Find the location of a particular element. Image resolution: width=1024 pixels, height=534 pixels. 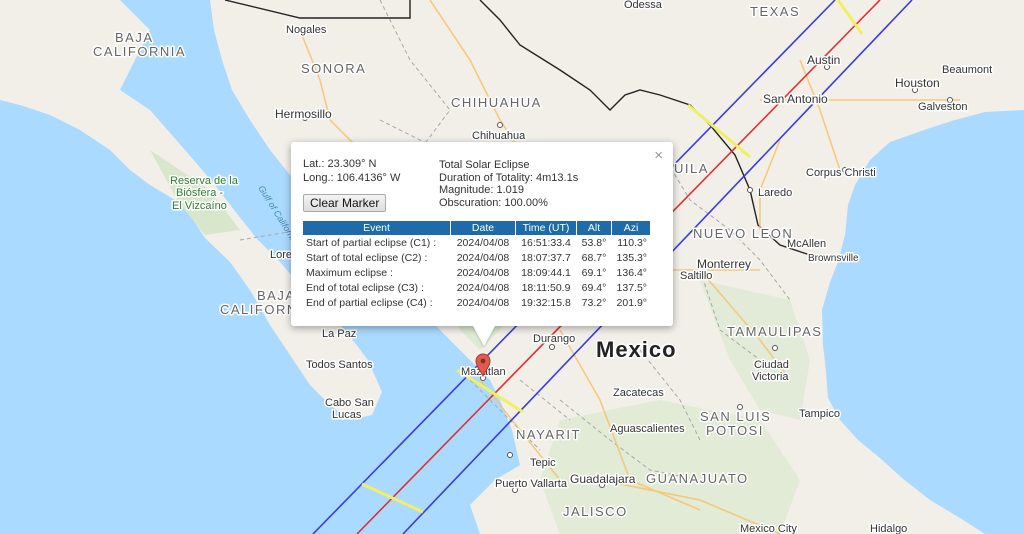

label-hidalgo: Hidalgo is located at coordinates (888, 528).